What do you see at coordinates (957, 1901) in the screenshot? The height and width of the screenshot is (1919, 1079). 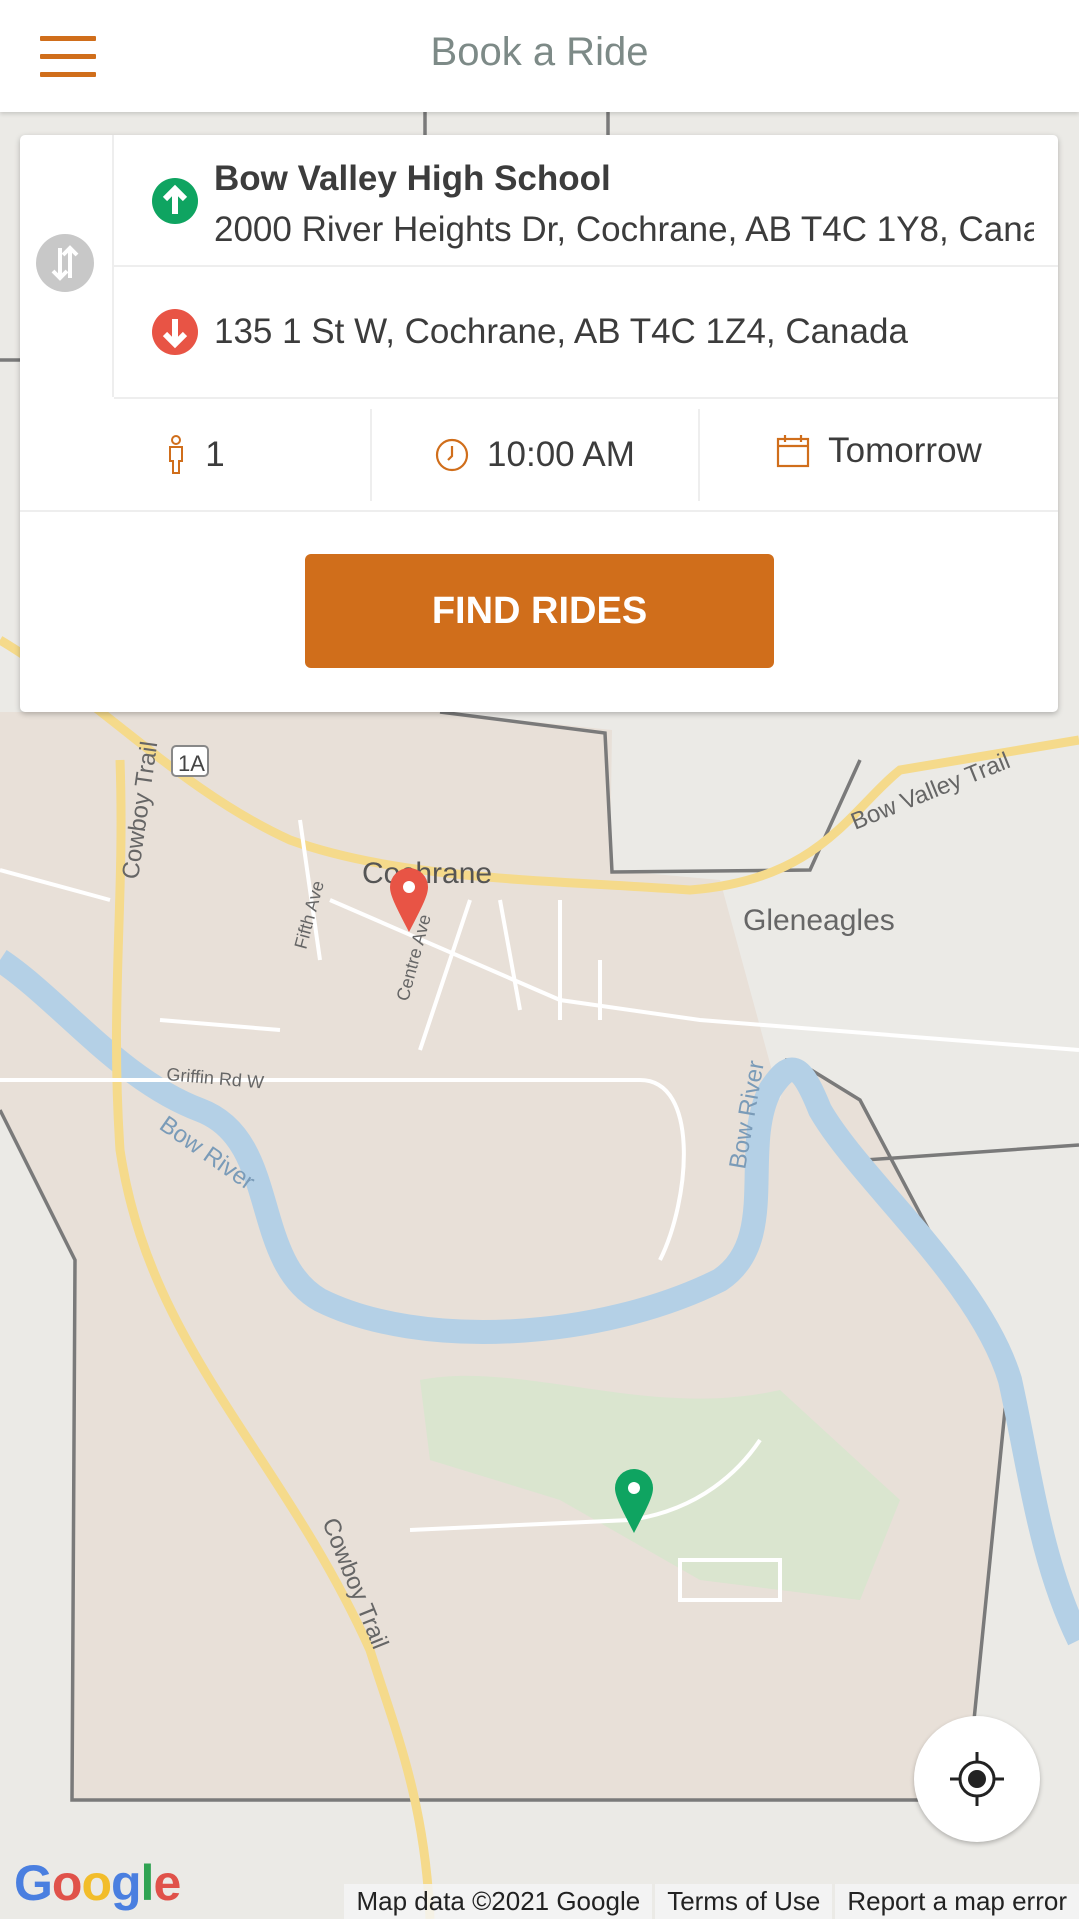 I see `report-error-link: Report a map error` at bounding box center [957, 1901].